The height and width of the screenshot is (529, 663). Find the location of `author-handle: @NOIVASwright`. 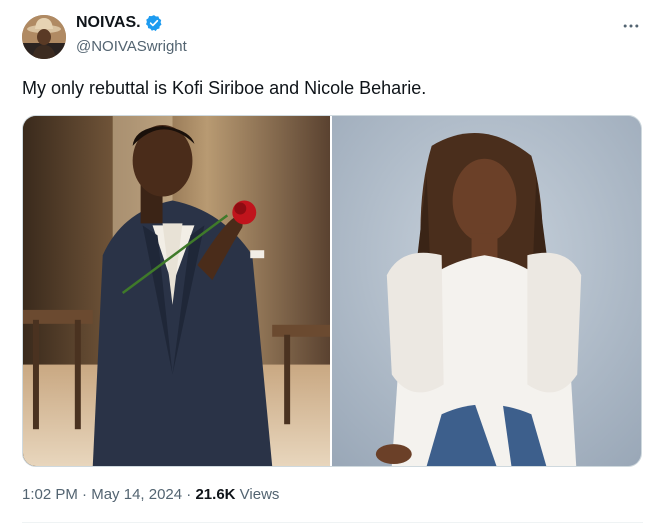

author-handle: @NOIVASwright is located at coordinates (131, 46).